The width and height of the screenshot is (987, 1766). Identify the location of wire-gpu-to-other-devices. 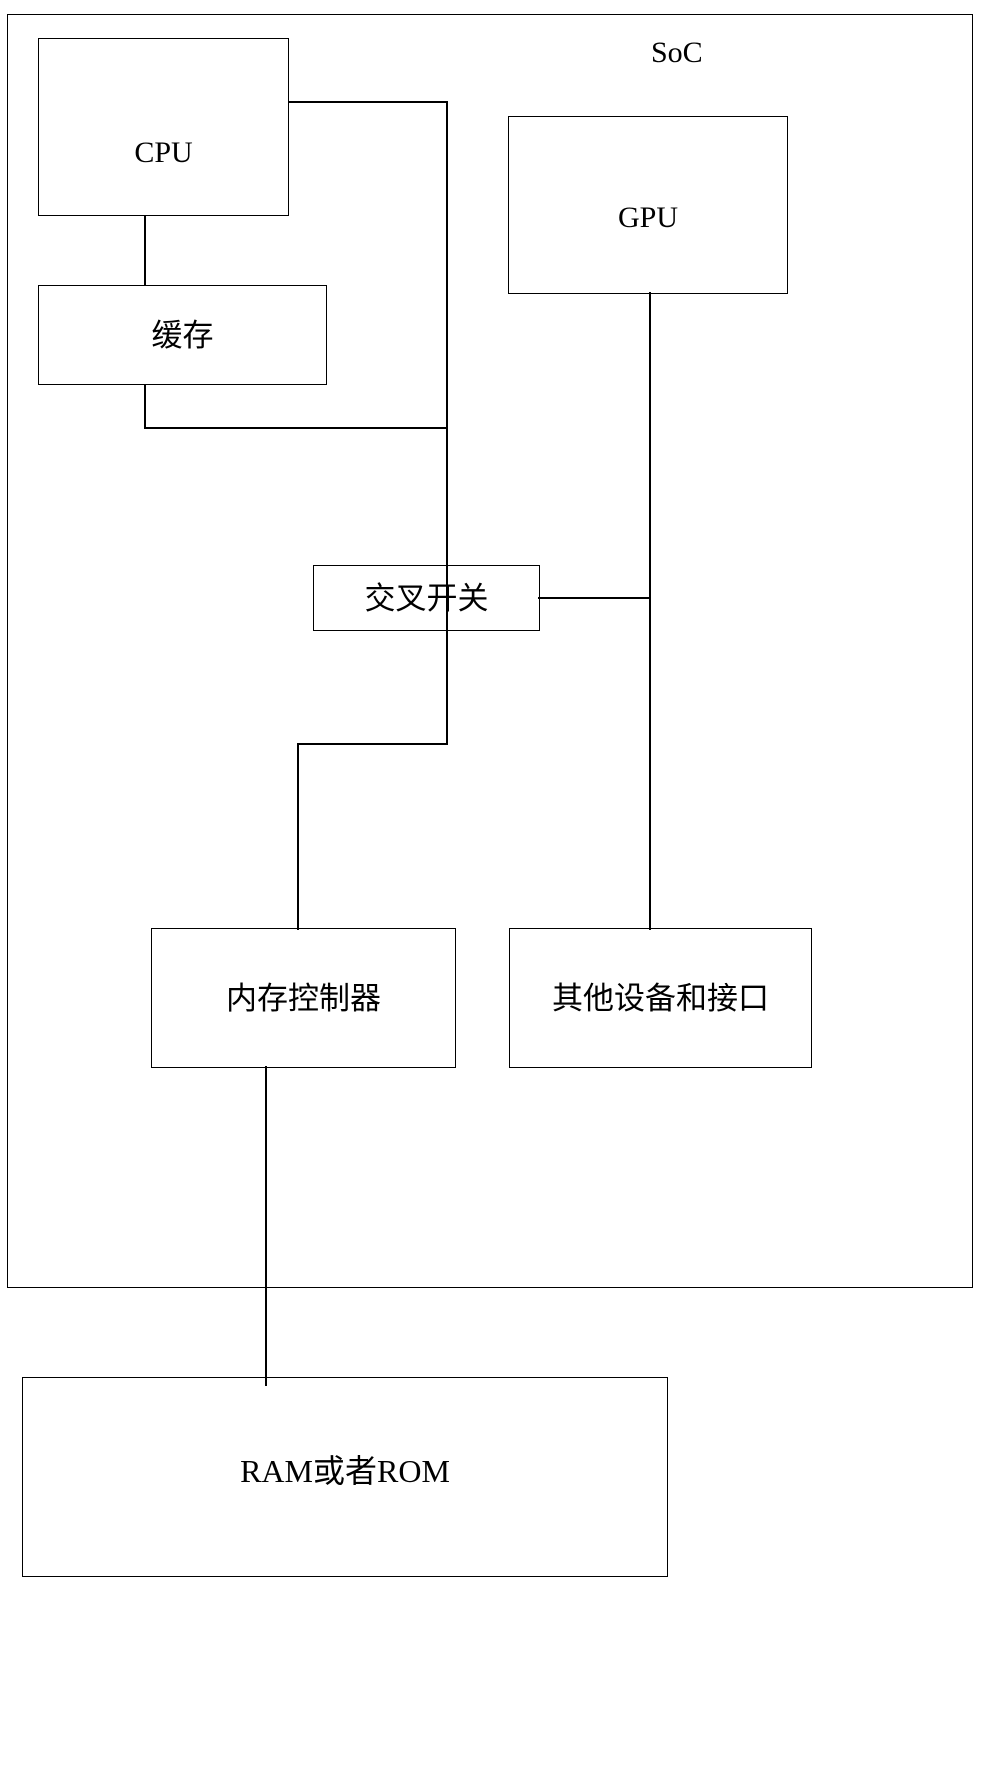
(650, 611).